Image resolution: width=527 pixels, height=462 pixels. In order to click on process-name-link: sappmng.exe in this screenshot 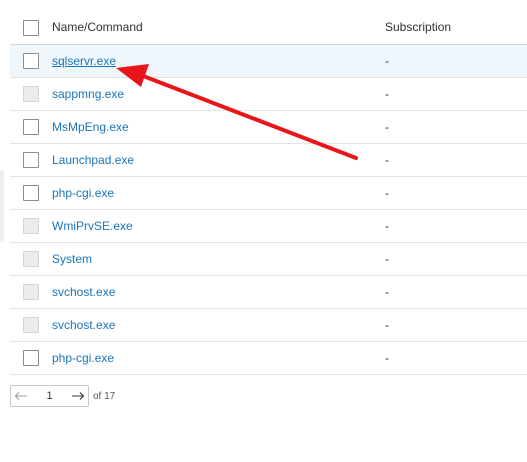, I will do `click(88, 94)`.